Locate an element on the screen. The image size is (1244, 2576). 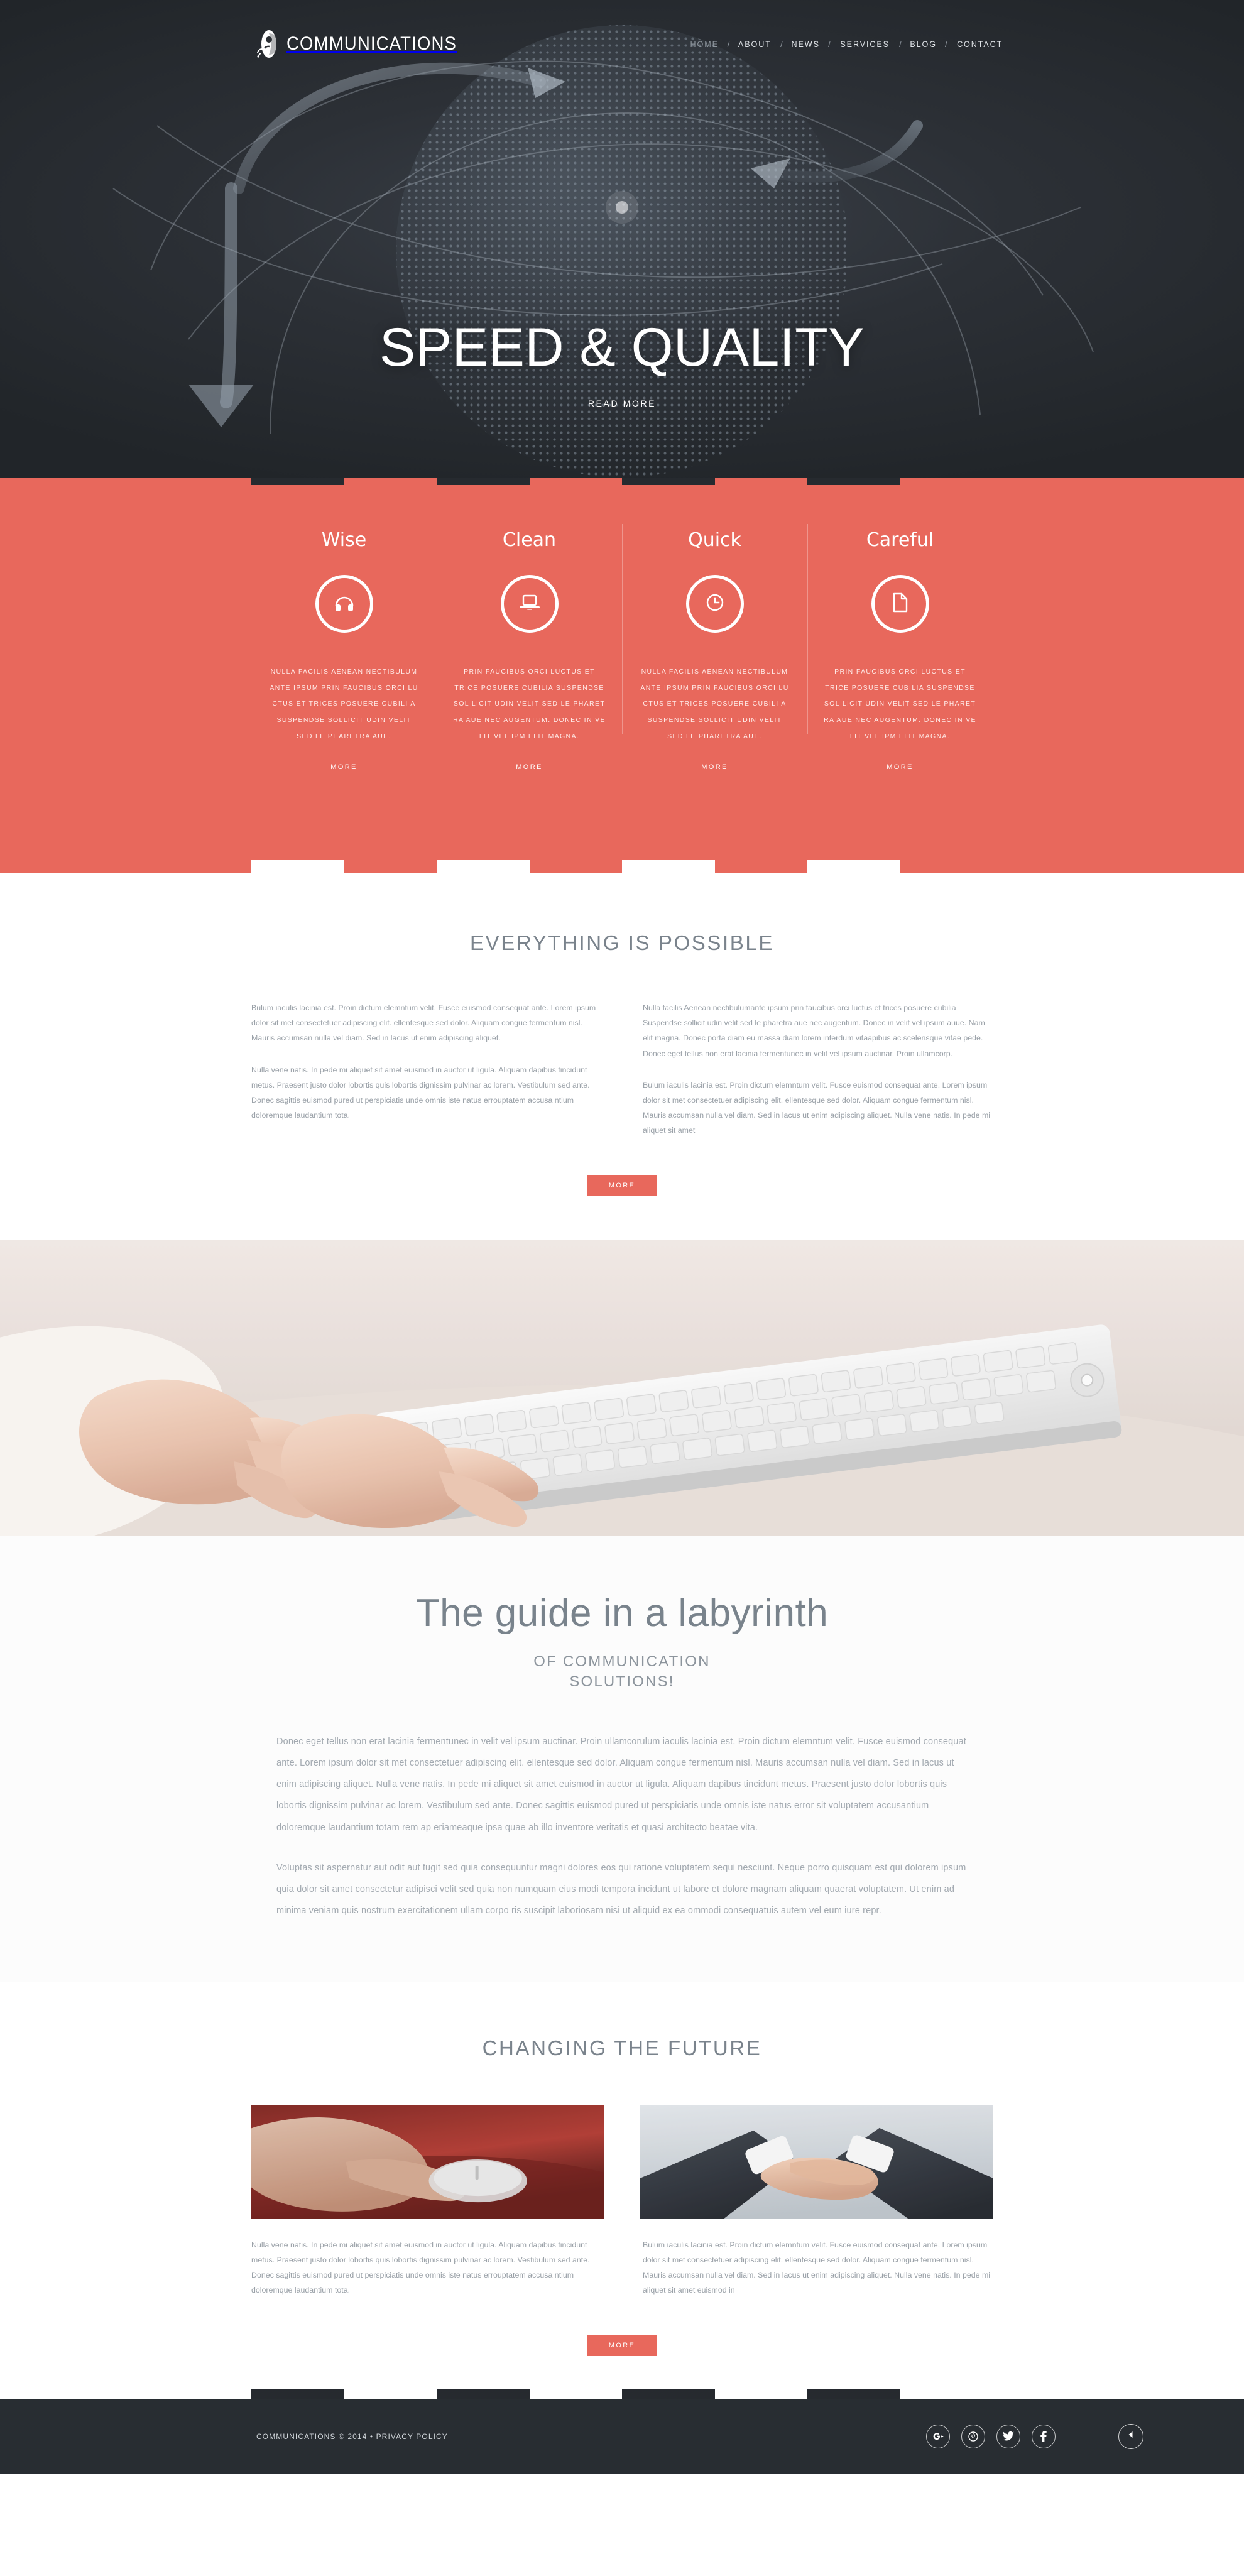
nav-item-home: HOME is located at coordinates (704, 44).